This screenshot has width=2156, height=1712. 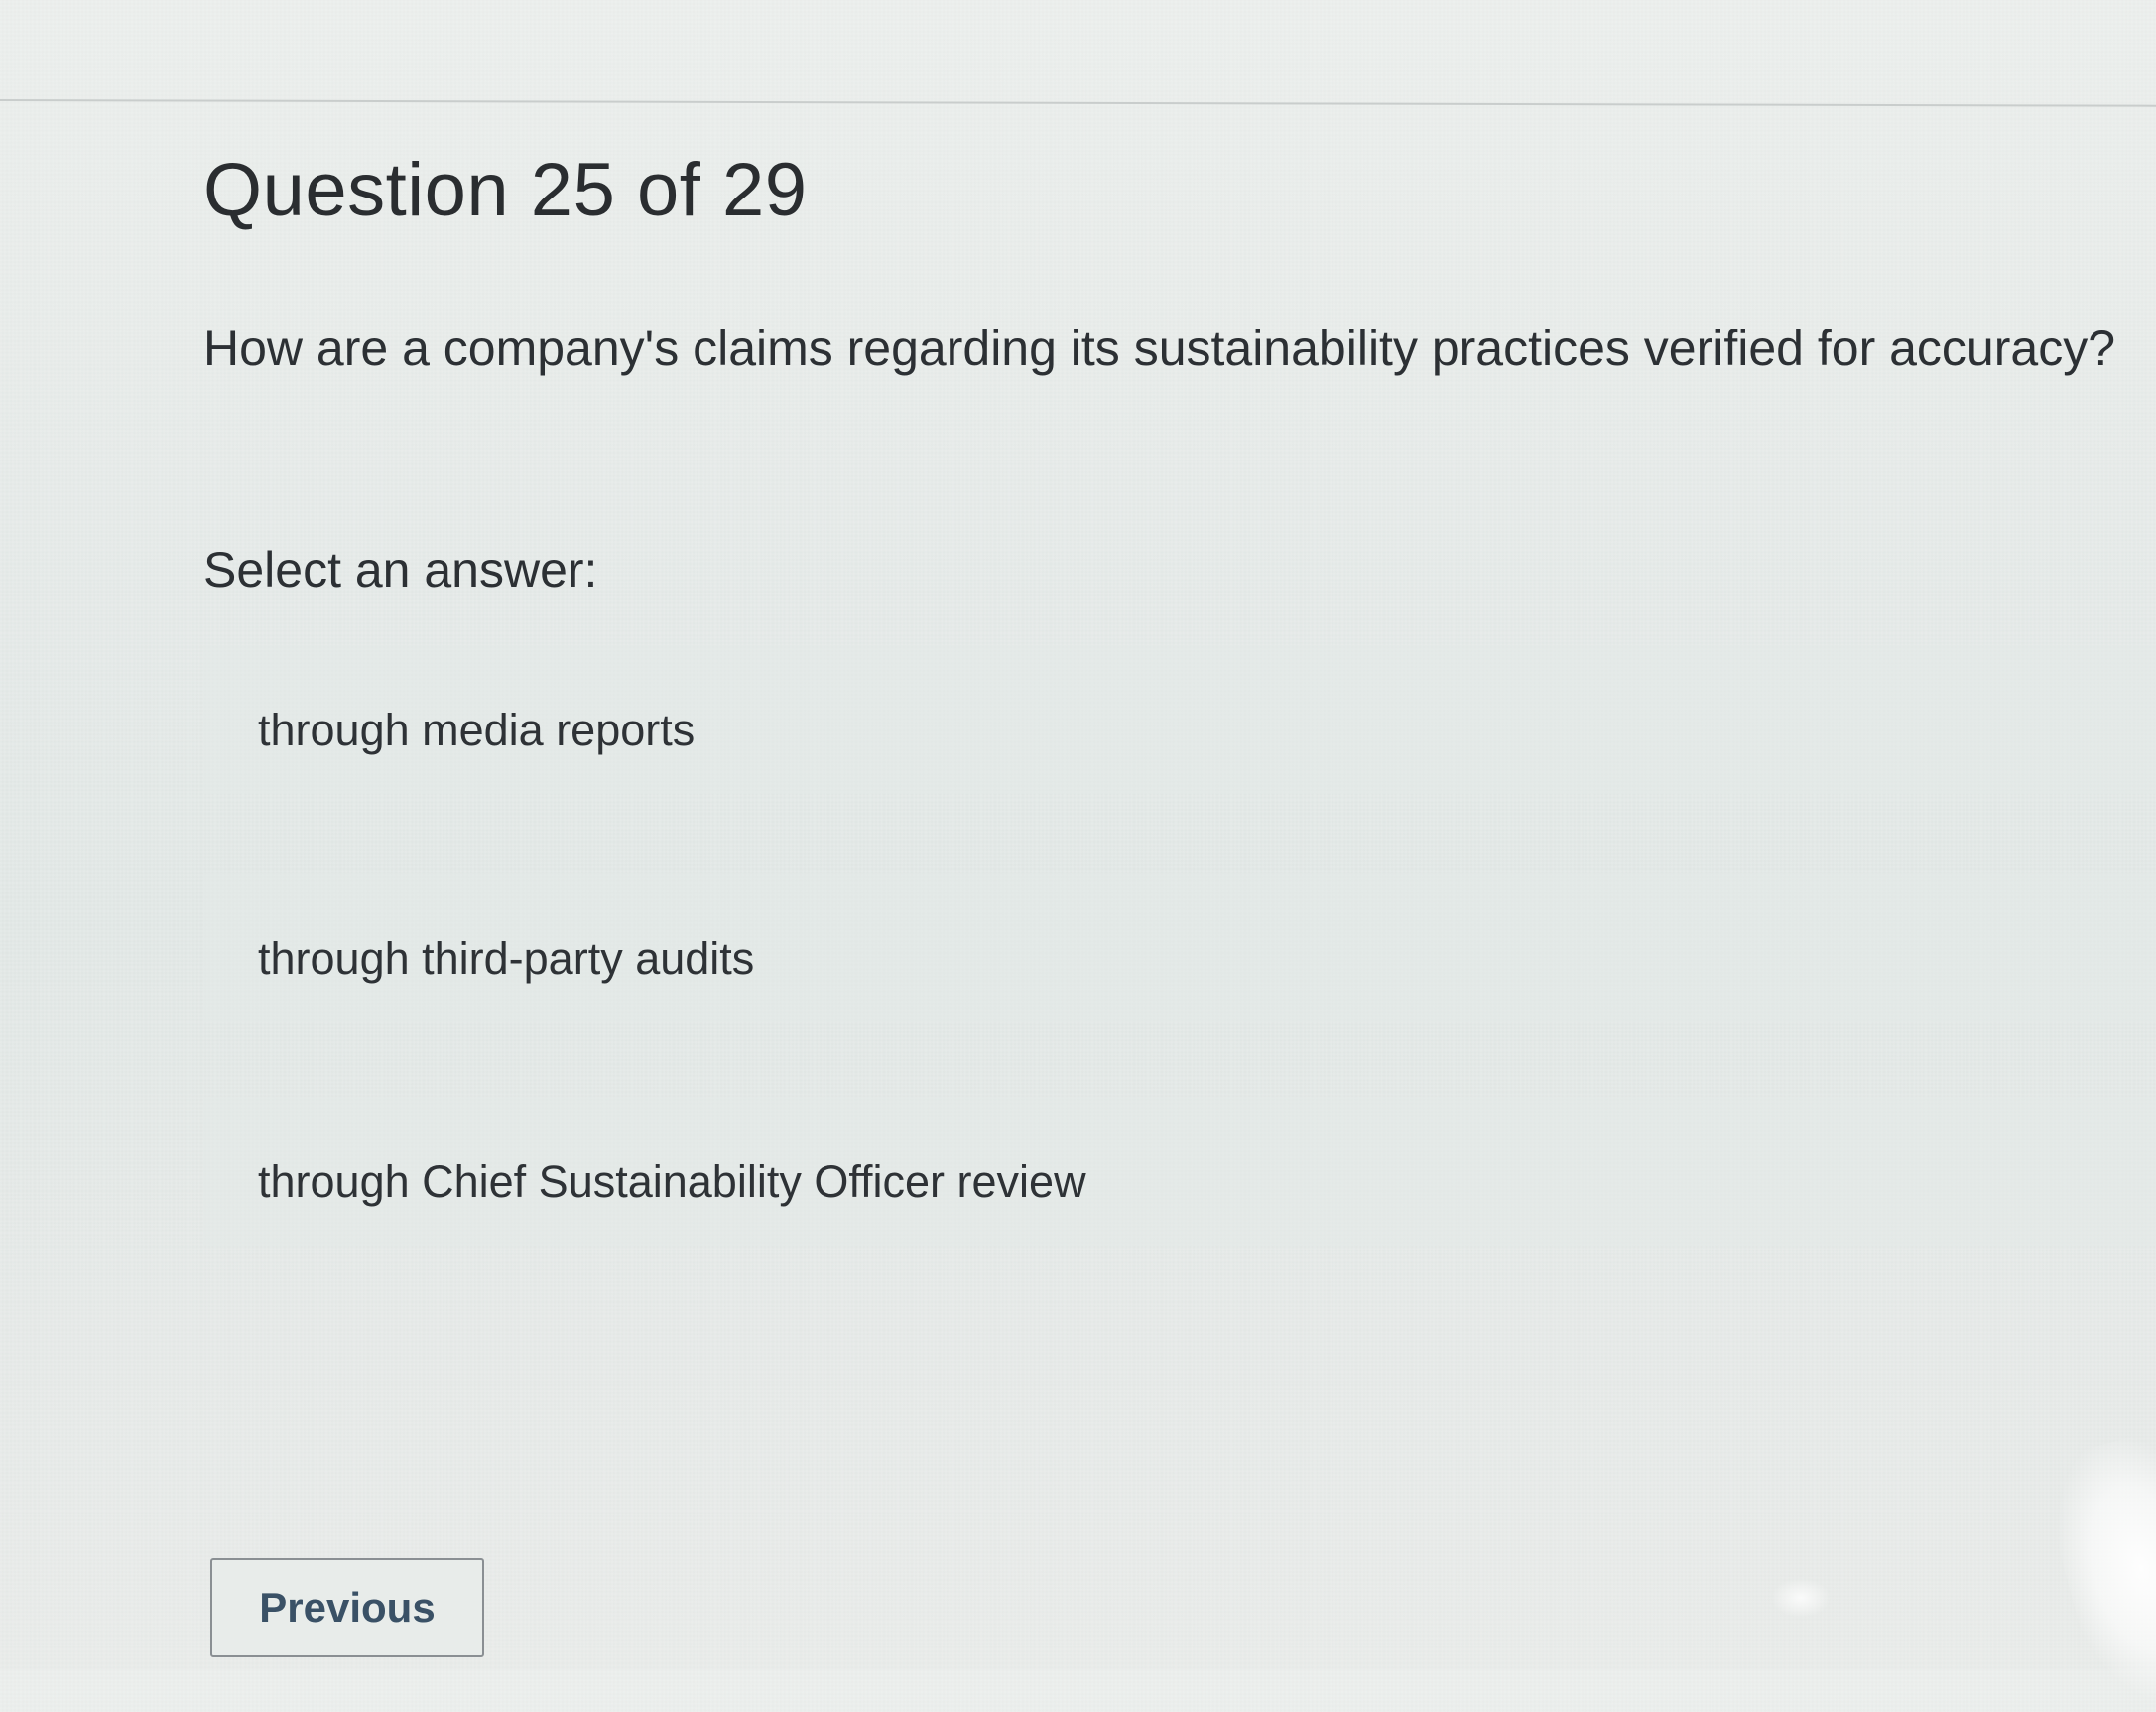 What do you see at coordinates (1179, 947) in the screenshot?
I see `answer-option-third-party-audits: through third-party audits` at bounding box center [1179, 947].